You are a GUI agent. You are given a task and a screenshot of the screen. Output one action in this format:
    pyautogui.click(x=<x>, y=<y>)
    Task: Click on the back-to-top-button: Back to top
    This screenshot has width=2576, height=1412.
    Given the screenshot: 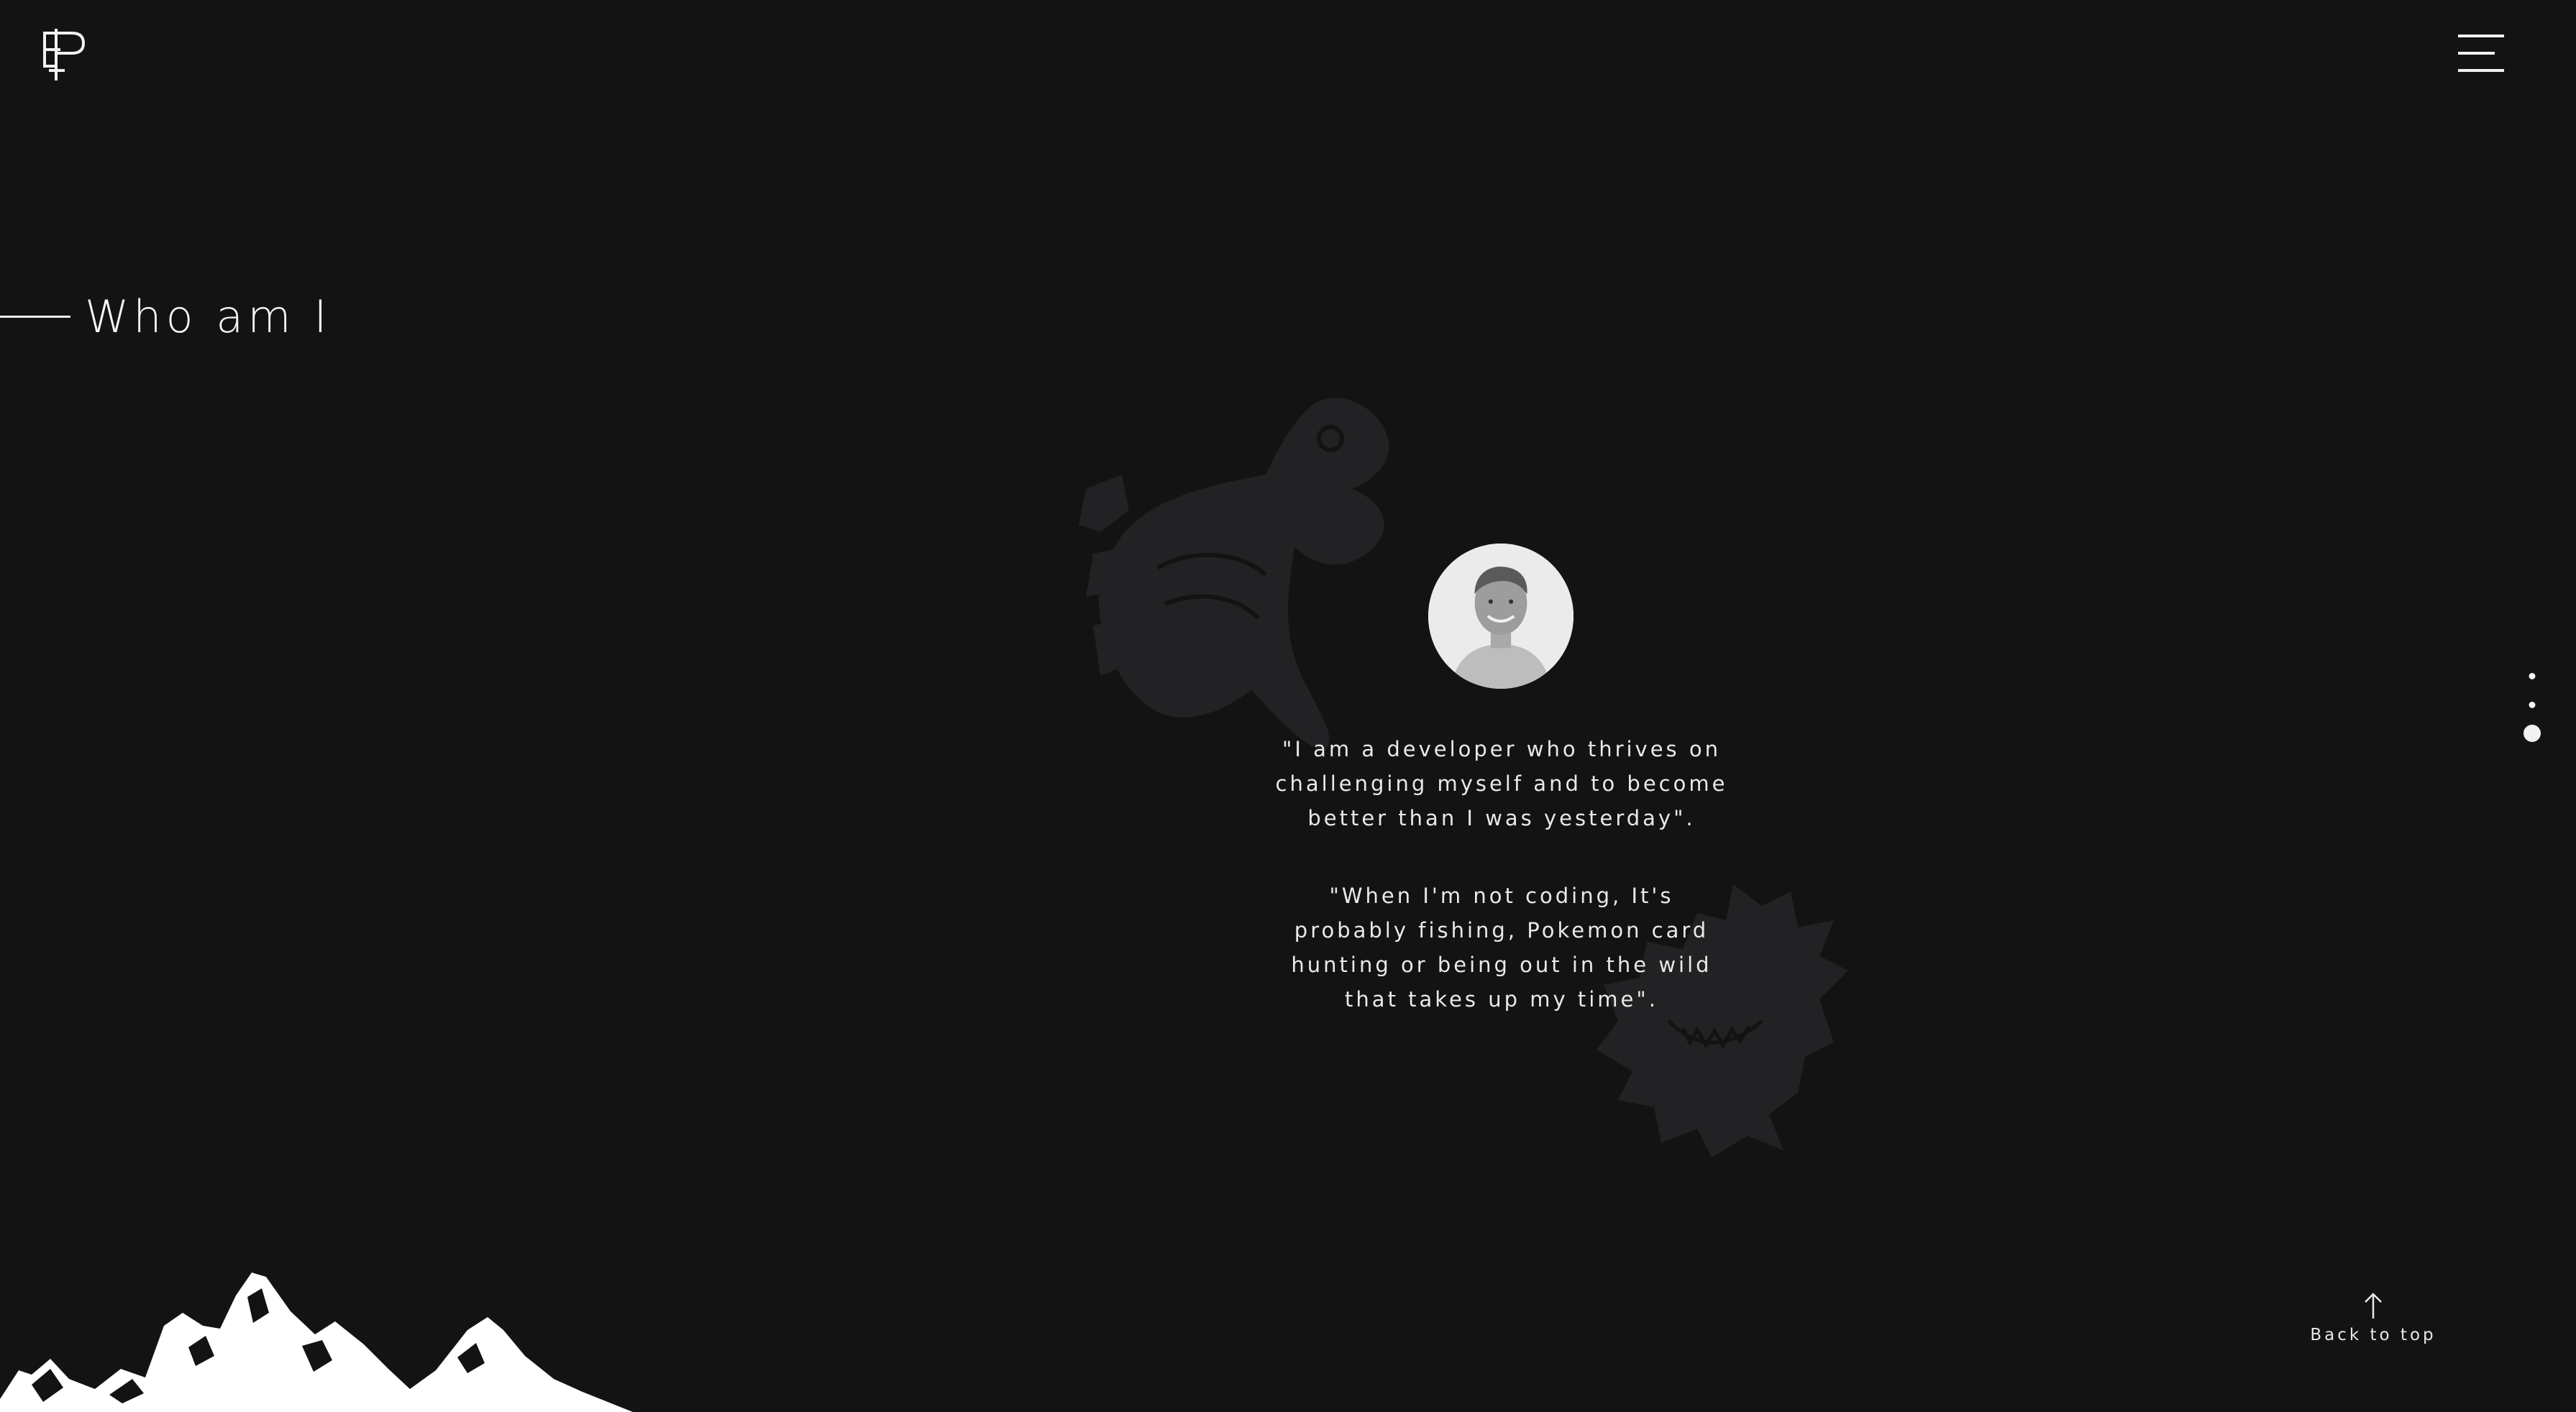 What is the action you would take?
    pyautogui.click(x=2373, y=1323)
    